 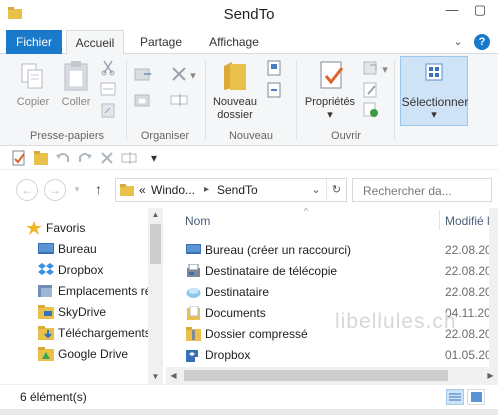 I want to click on nav-item-google-drive: Google Drive, so click(x=74, y=354).